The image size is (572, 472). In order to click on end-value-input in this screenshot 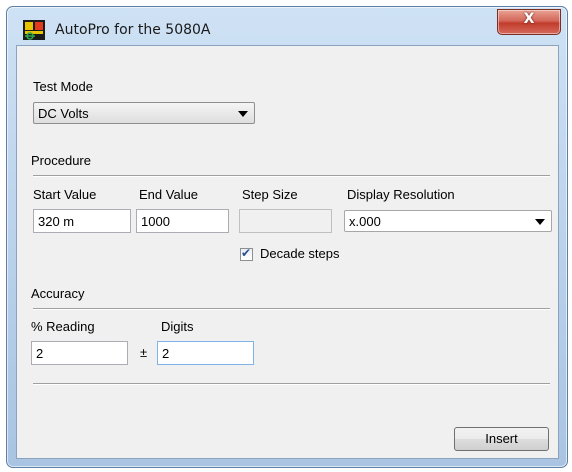, I will do `click(182, 221)`.